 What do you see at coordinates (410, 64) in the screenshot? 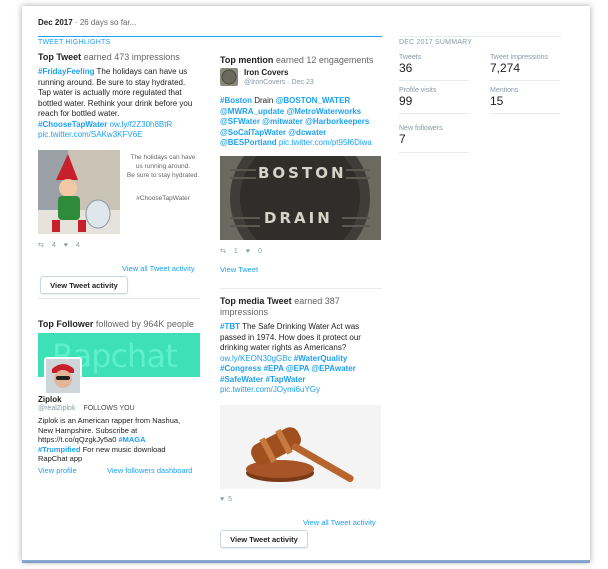
I see `stat-tweets: Tweets 36` at bounding box center [410, 64].